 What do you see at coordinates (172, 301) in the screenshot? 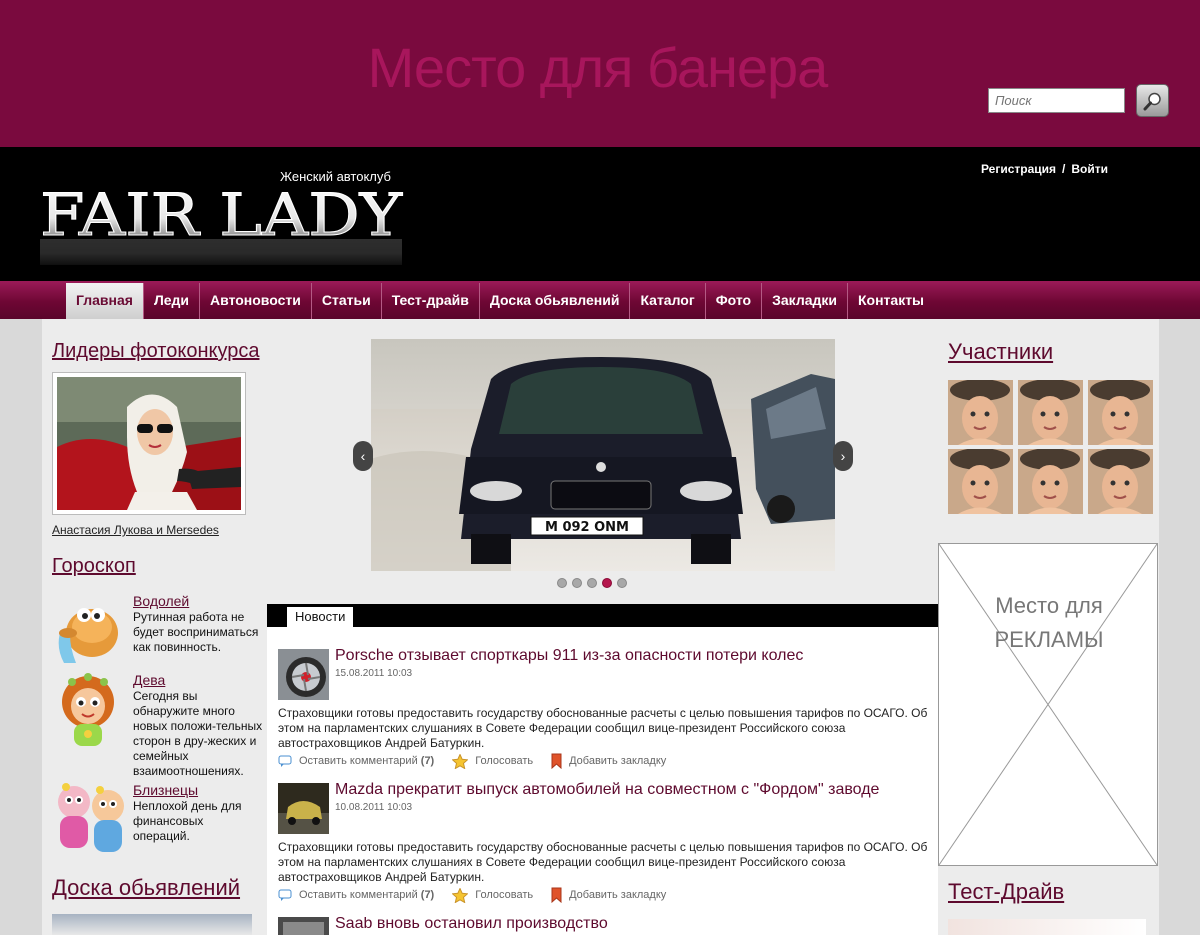
I see `nav-item-ladies: Леди` at bounding box center [172, 301].